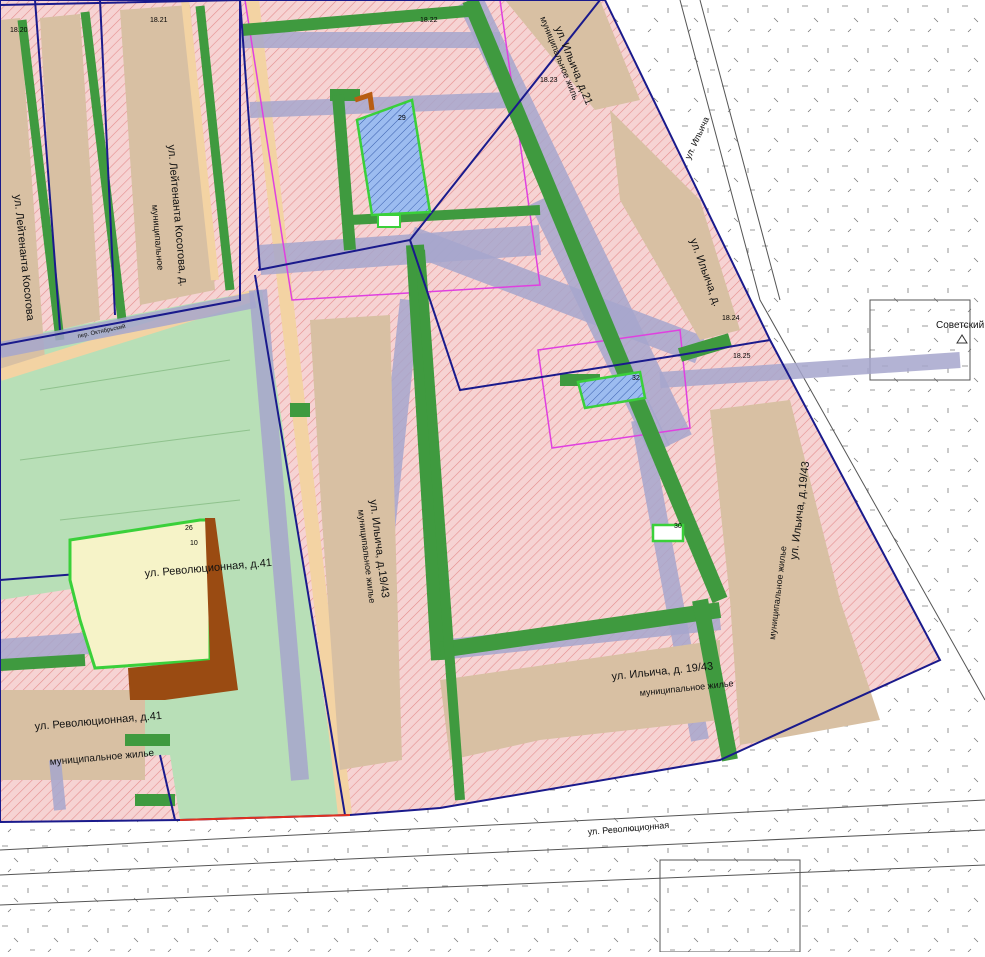 Image resolution: width=985 pixels, height=957 pixels. What do you see at coordinates (960, 325) in the screenshot?
I see `label-sovetsky: Советский` at bounding box center [960, 325].